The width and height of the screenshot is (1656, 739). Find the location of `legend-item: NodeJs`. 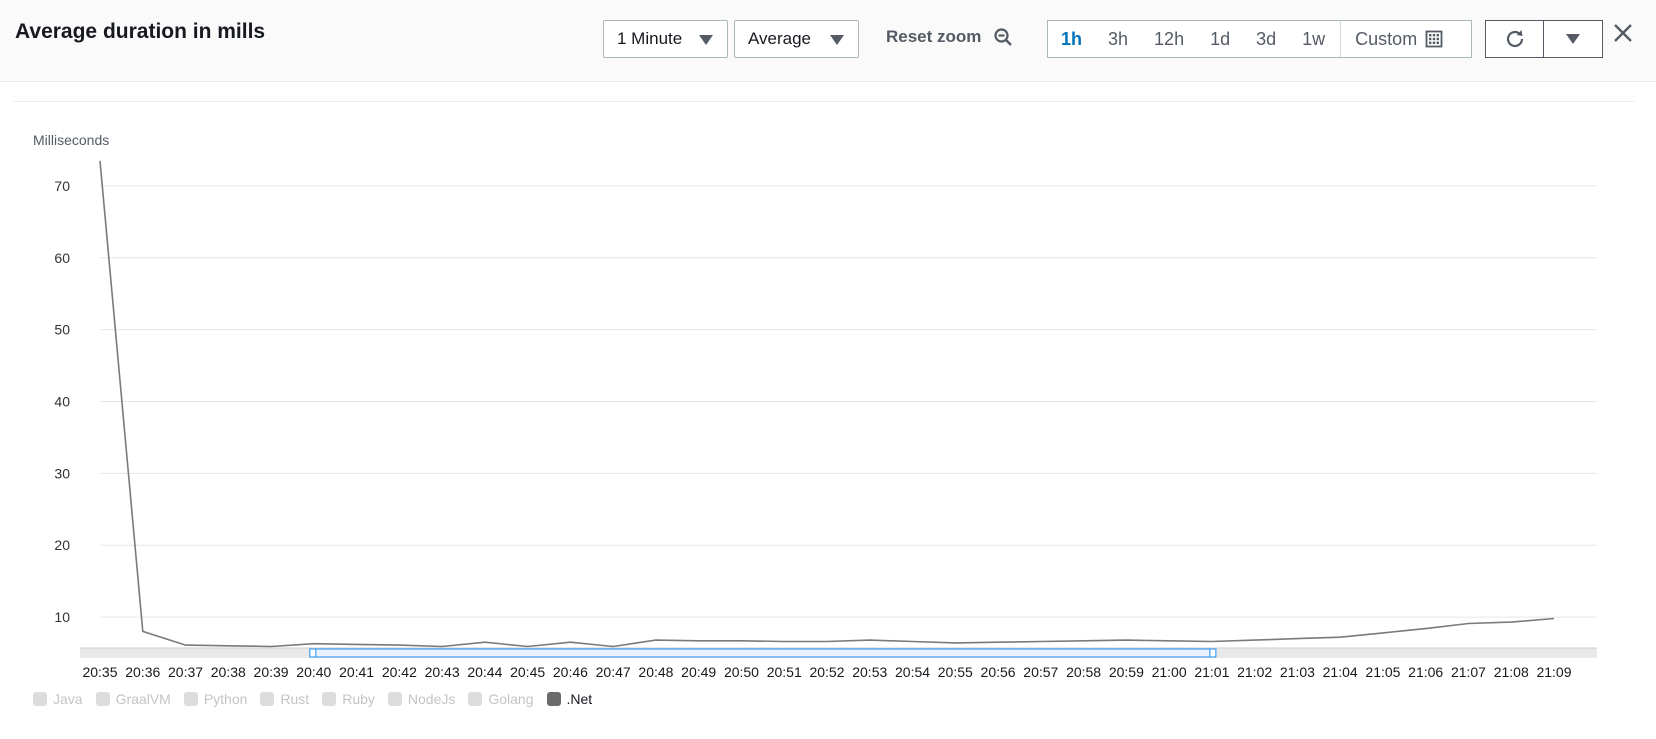

legend-item: NodeJs is located at coordinates (421, 699).